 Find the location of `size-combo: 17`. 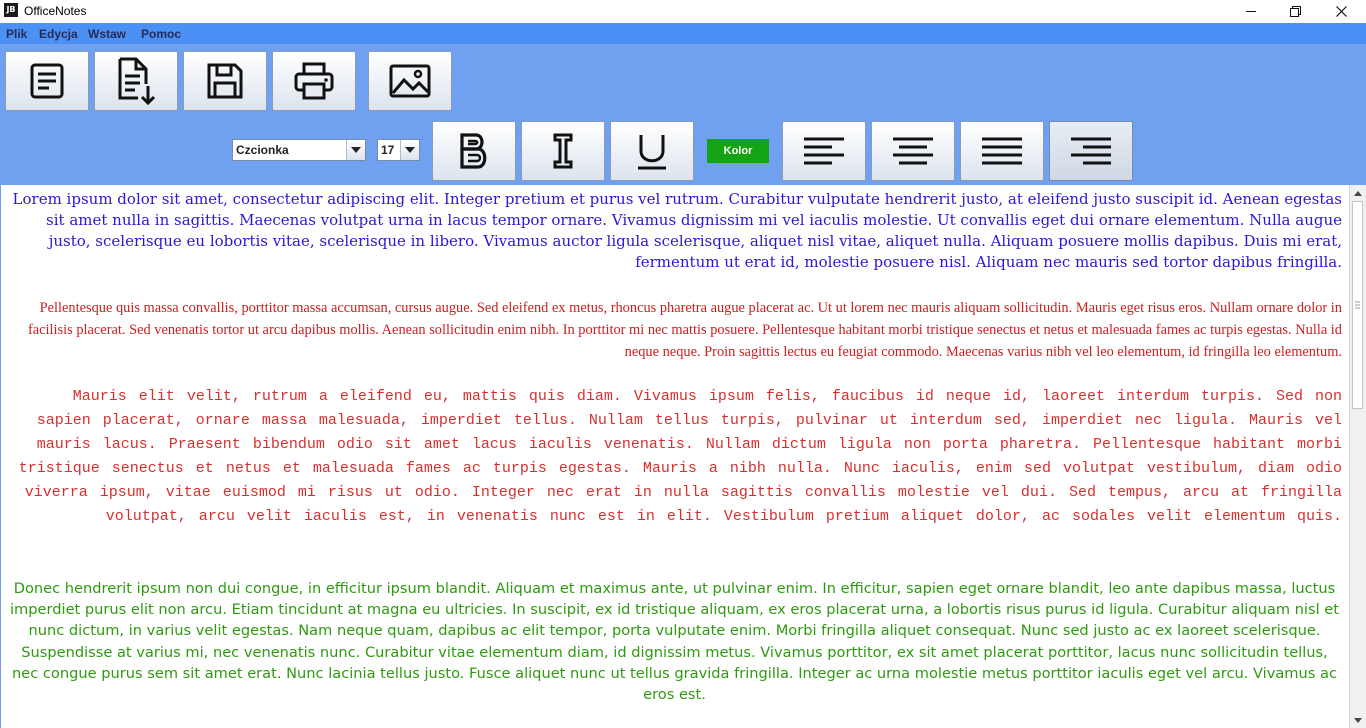

size-combo: 17 is located at coordinates (398, 150).